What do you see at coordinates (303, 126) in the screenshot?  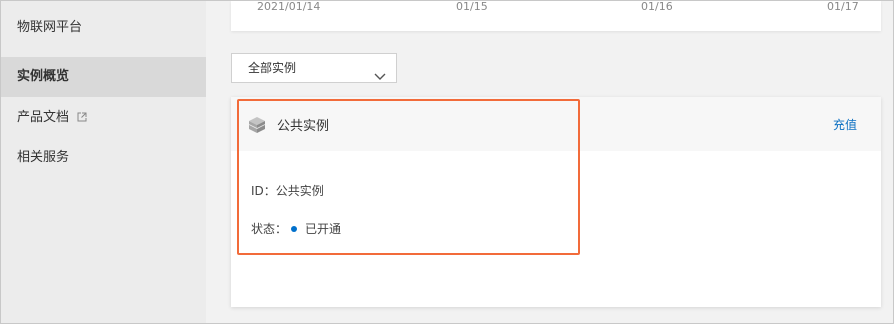 I see `instance-card-title: 公共实例` at bounding box center [303, 126].